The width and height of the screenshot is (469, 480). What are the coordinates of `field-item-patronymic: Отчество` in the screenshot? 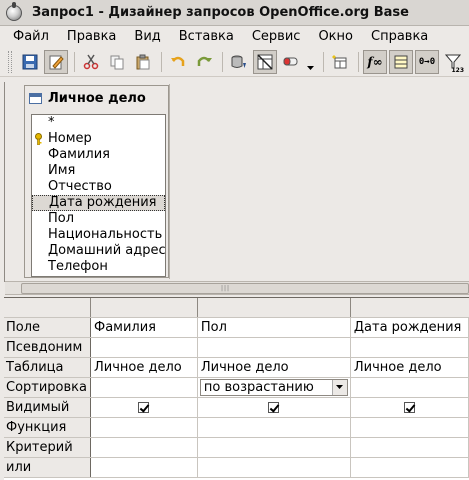 It's located at (98, 187).